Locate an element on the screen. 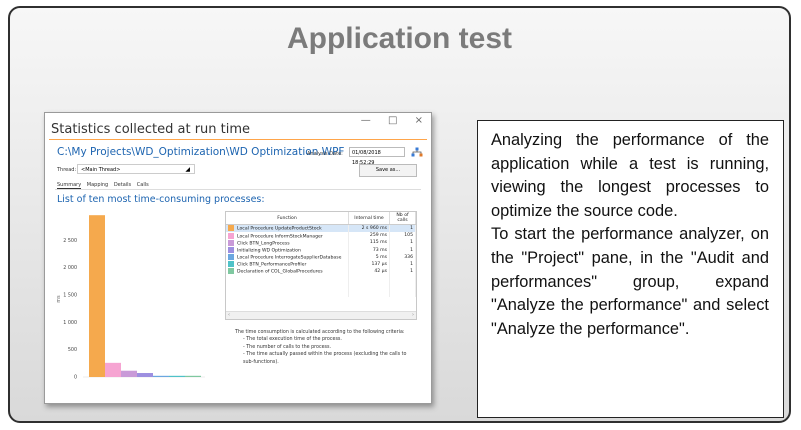  function-name: Initializing WD Optimization is located at coordinates (269, 251).